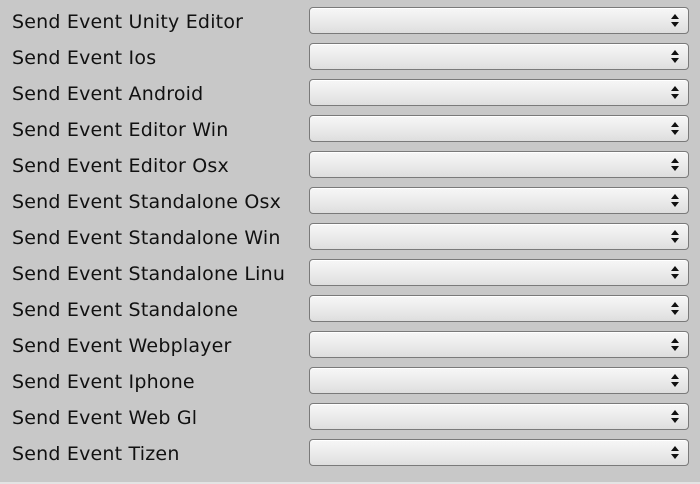 The height and width of the screenshot is (484, 700). I want to click on send-event-tizen-dropdown, so click(499, 452).